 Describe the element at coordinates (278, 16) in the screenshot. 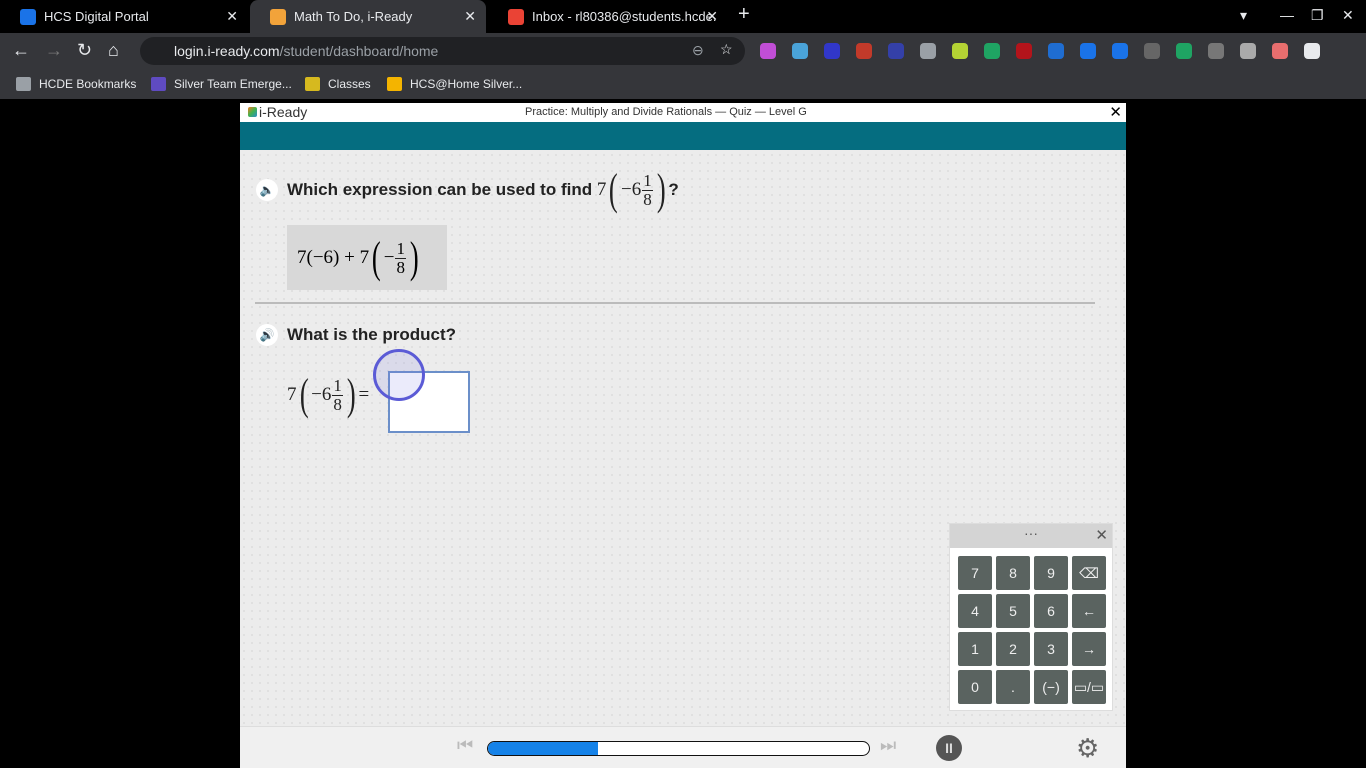

I see `iready-icon` at that location.